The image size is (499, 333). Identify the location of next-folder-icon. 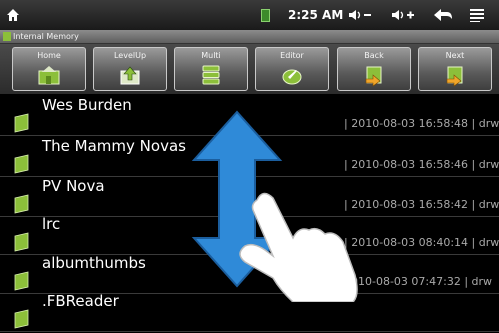
(455, 78).